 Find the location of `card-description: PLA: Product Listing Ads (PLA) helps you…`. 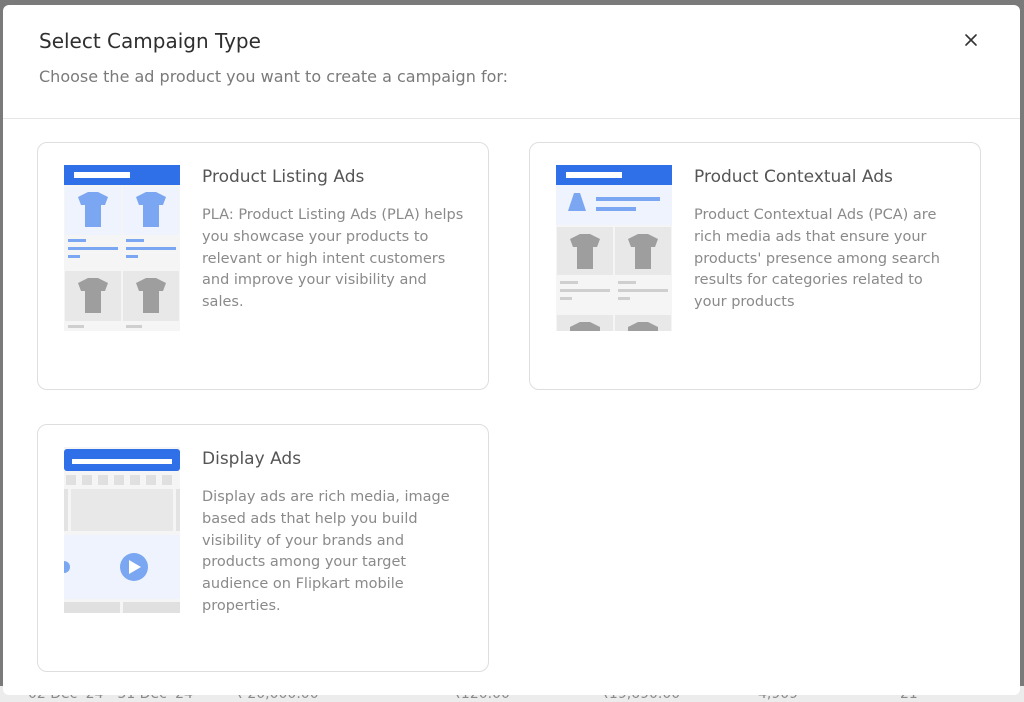

card-description: PLA: Product Listing Ads (PLA) helps you… is located at coordinates (333, 259).